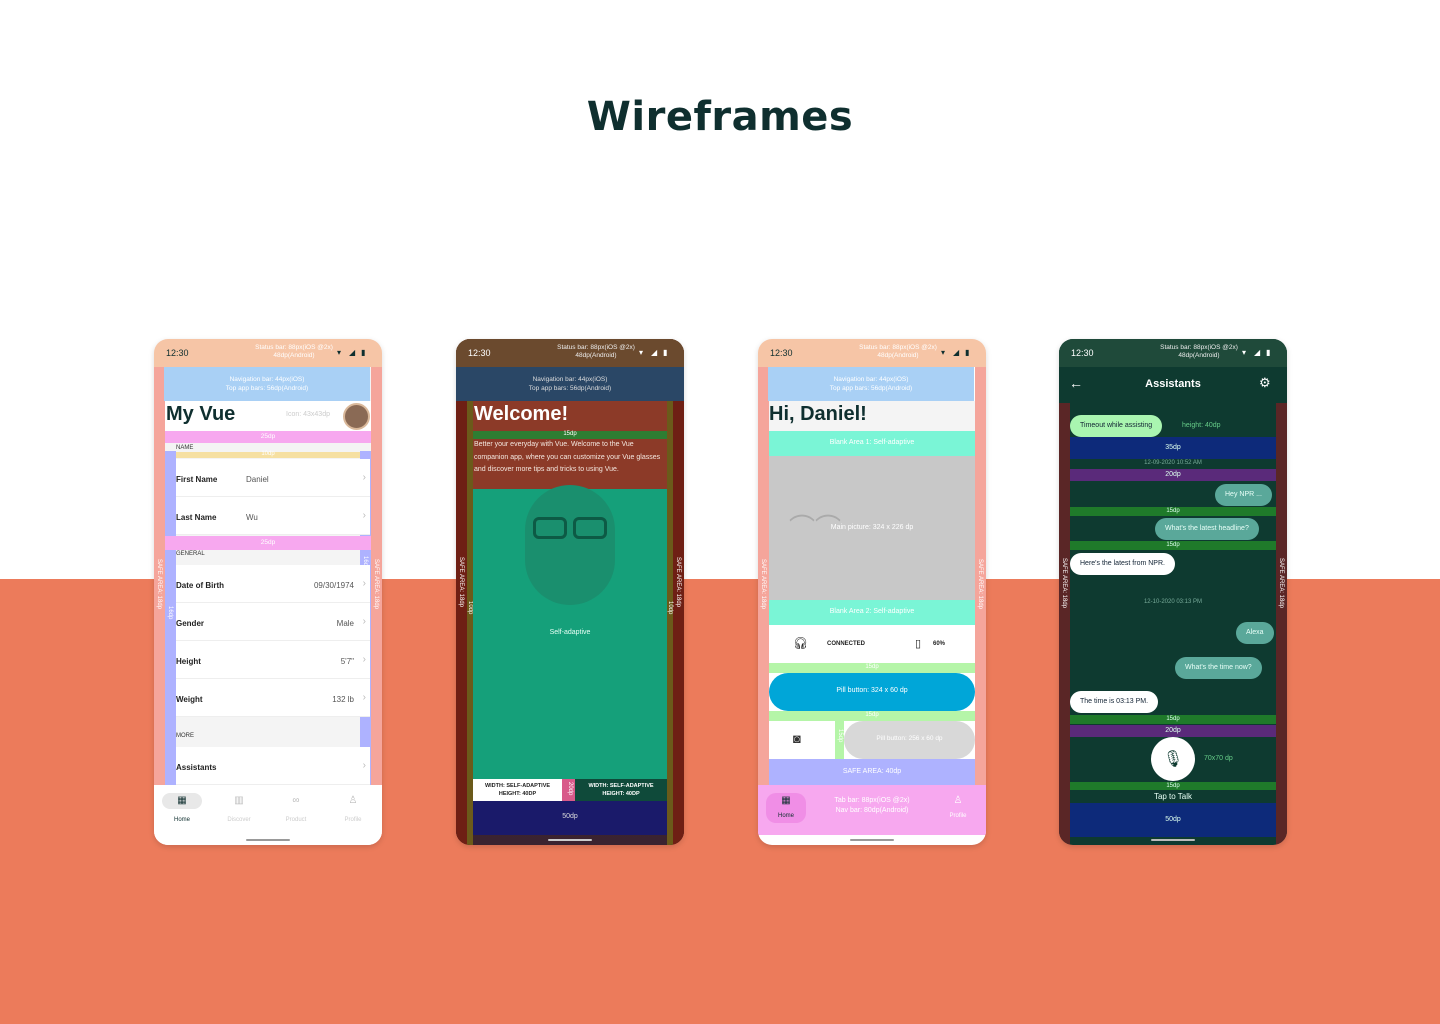 This screenshot has height=1024, width=1440. Describe the element at coordinates (1268, 352) in the screenshot. I see `battery-icon: ▮` at that location.